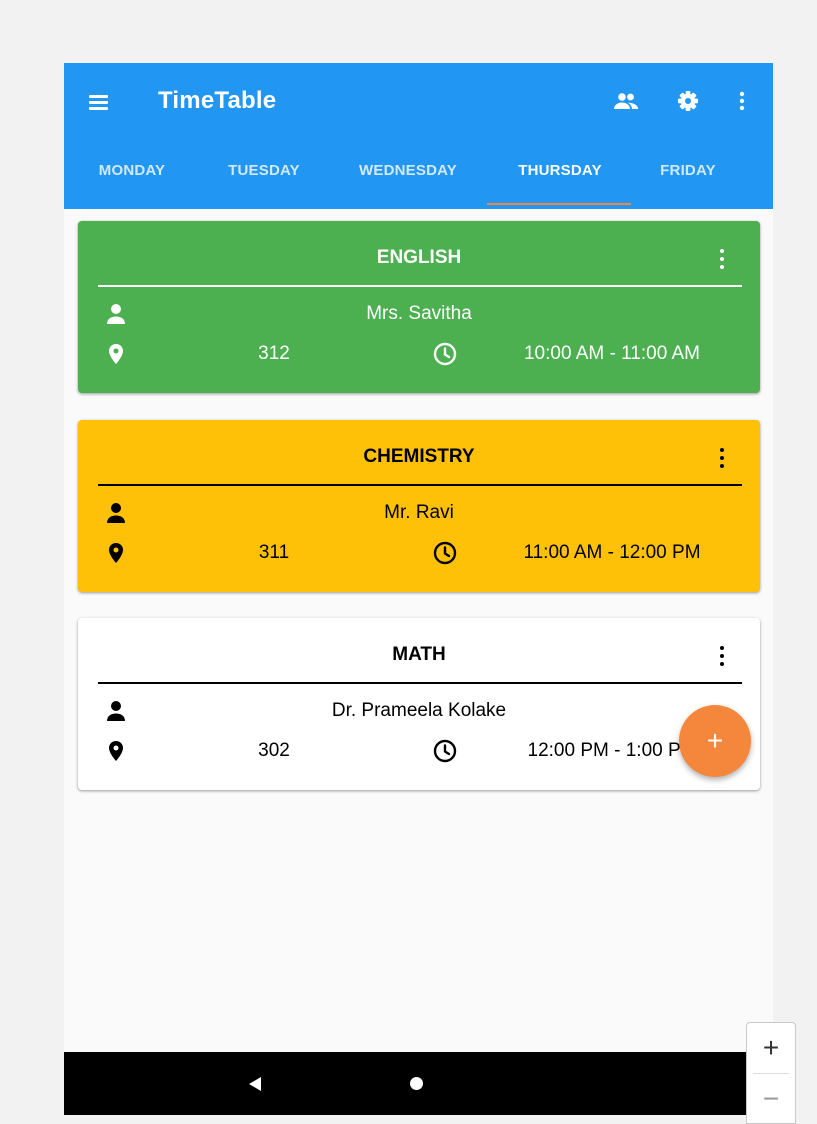 This screenshot has height=1124, width=817. I want to click on add-class-button: +, so click(715, 741).